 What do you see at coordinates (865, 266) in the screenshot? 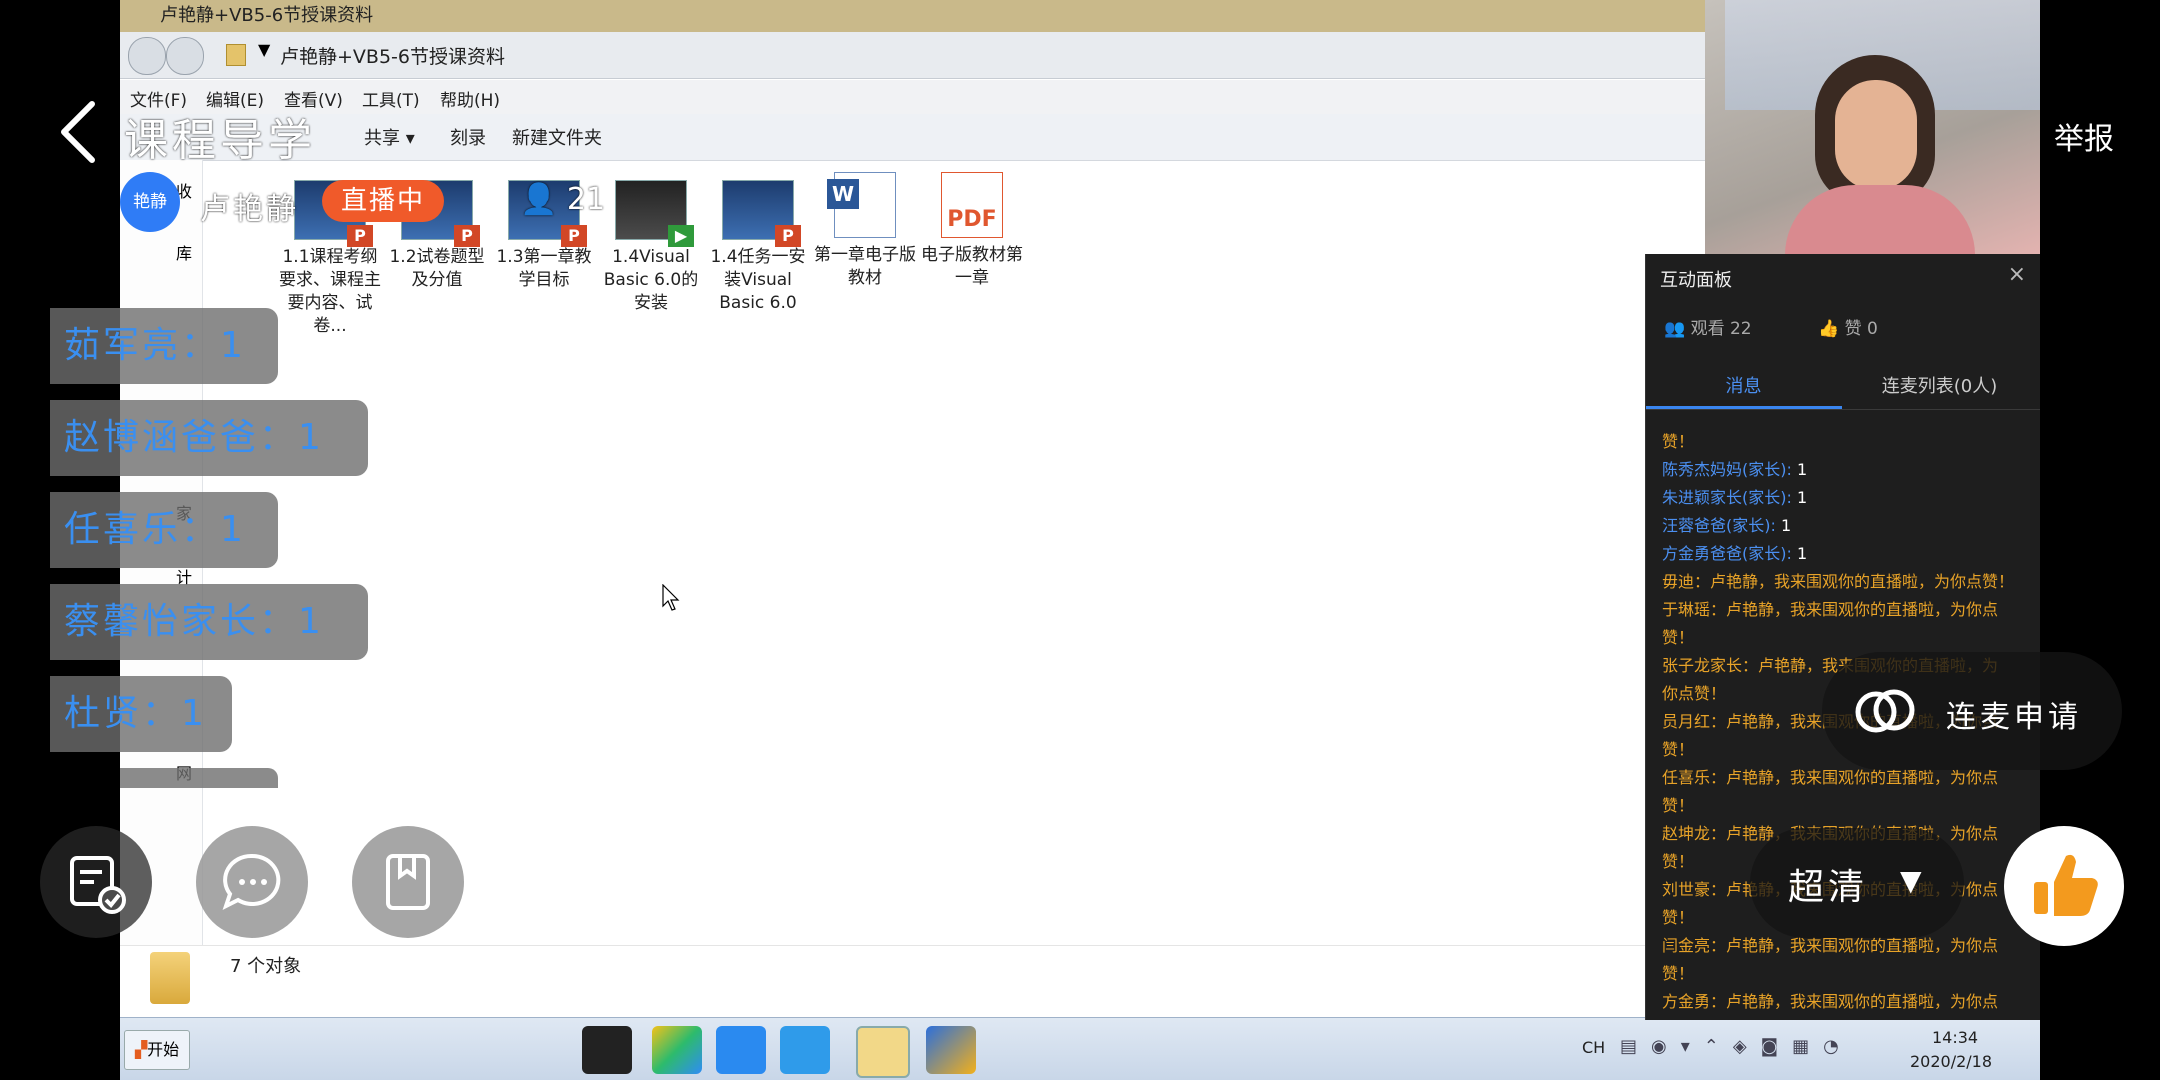
I see `file-name: 第一章电子版教材` at bounding box center [865, 266].